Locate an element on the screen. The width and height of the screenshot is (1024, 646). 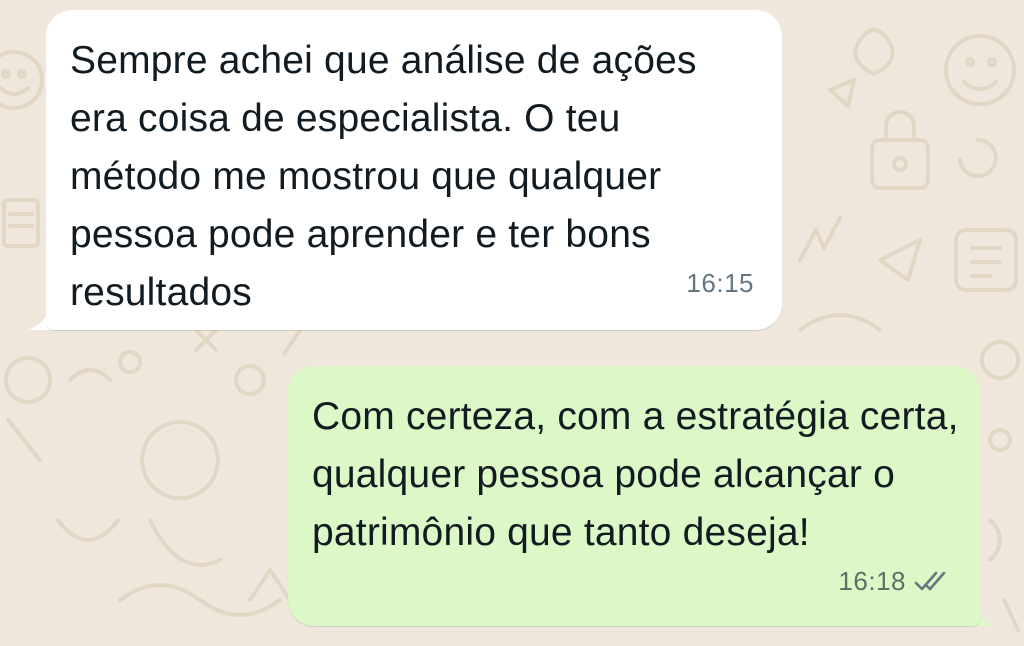
outgoing-message-meta: 16:18 is located at coordinates (896, 581).